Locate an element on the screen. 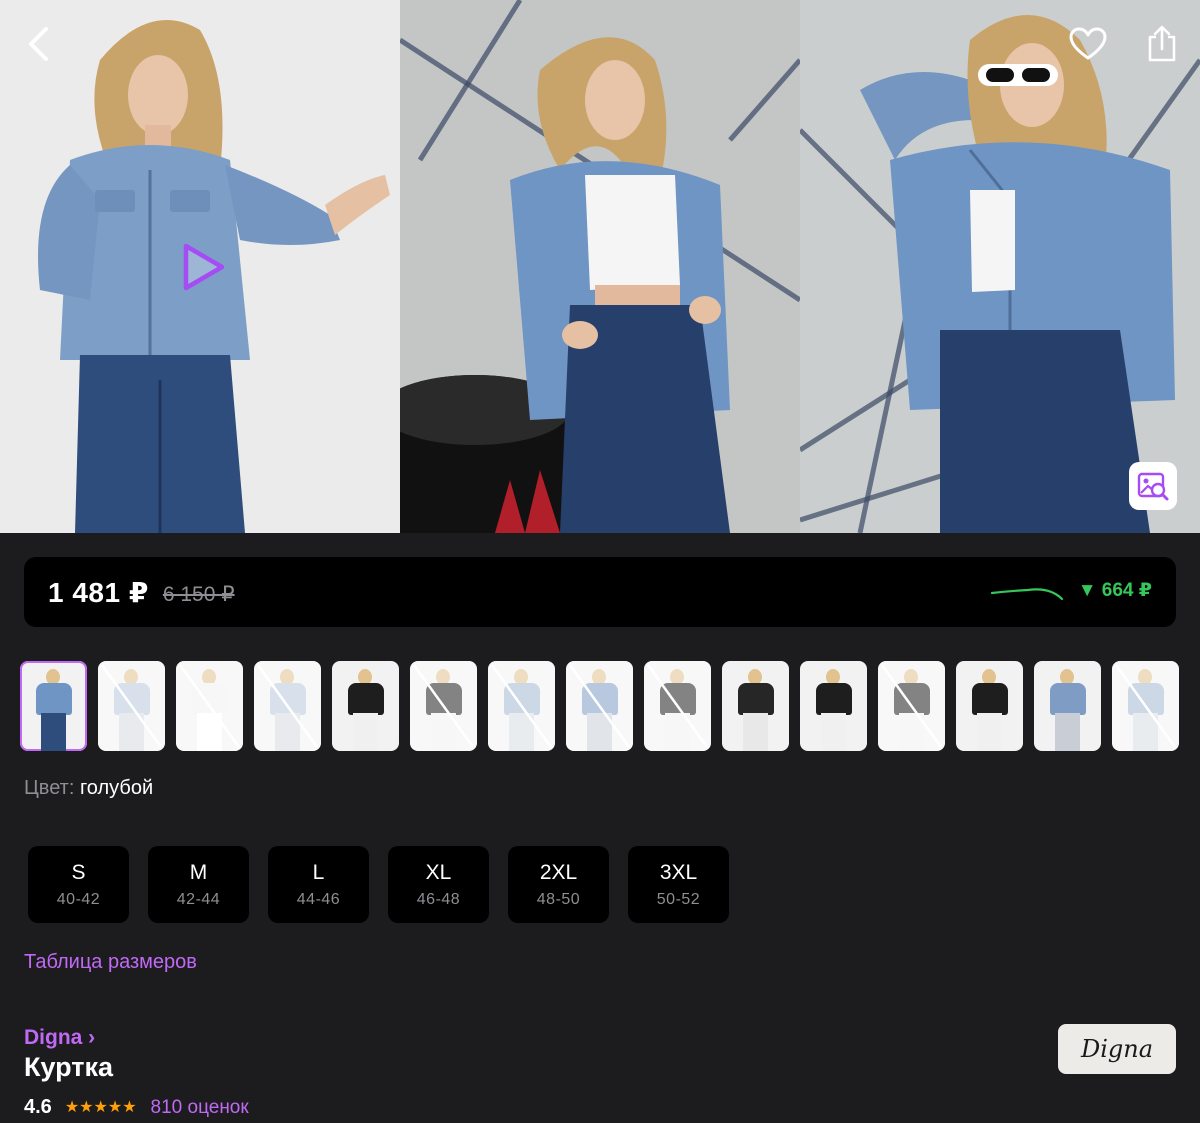  reviews-link: 810 оценок is located at coordinates (200, 1108).